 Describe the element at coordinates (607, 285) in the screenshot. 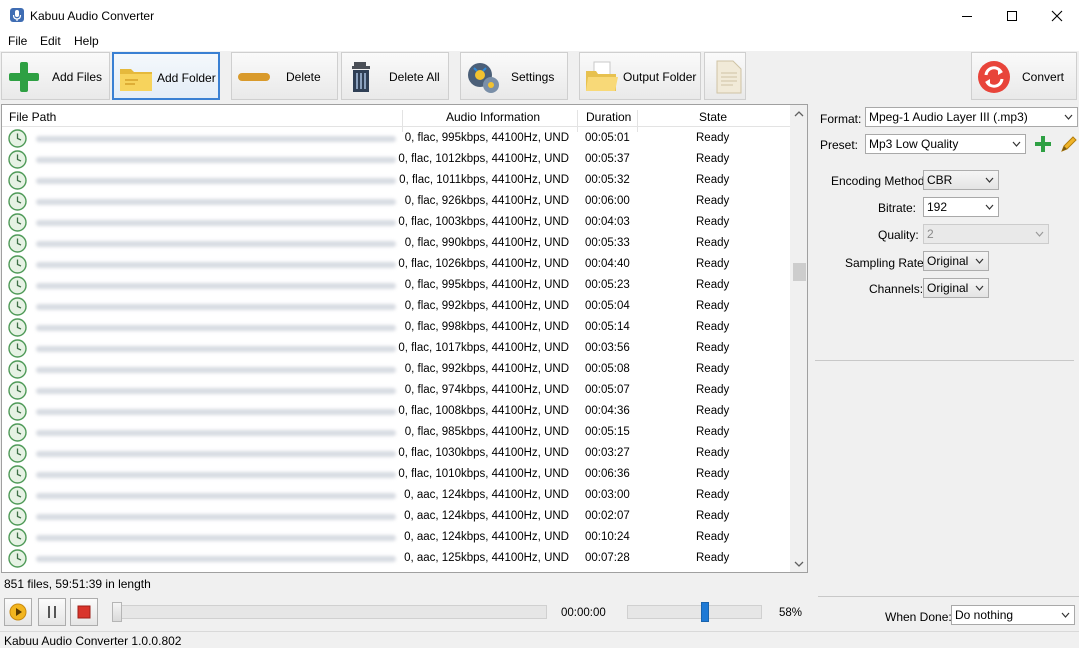

I see `duration-cell: 00:05:23` at that location.